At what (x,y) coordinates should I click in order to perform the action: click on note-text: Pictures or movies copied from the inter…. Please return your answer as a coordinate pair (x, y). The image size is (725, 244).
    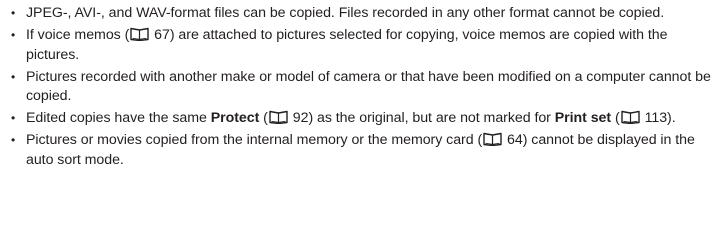
    Looking at the image, I should click on (254, 140).